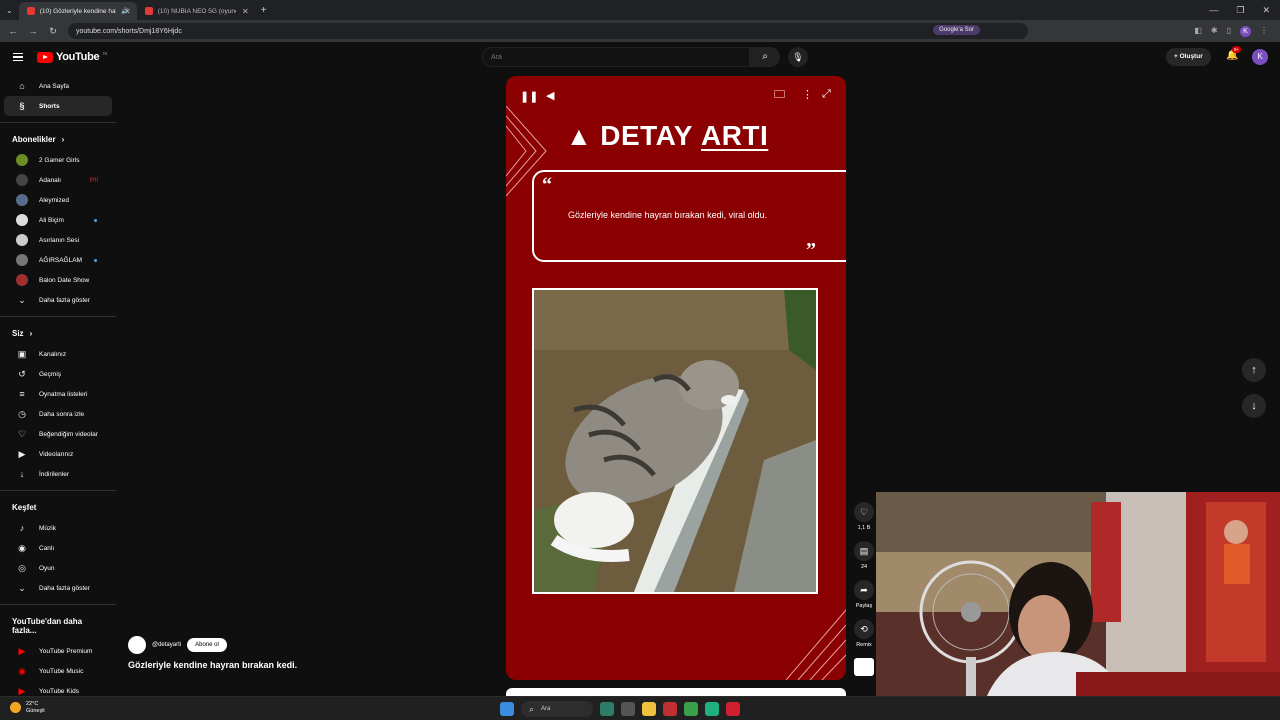 The image size is (1280, 720). What do you see at coordinates (58, 106) in the screenshot?
I see `sidebar-item-shorts: § Shorts` at bounding box center [58, 106].